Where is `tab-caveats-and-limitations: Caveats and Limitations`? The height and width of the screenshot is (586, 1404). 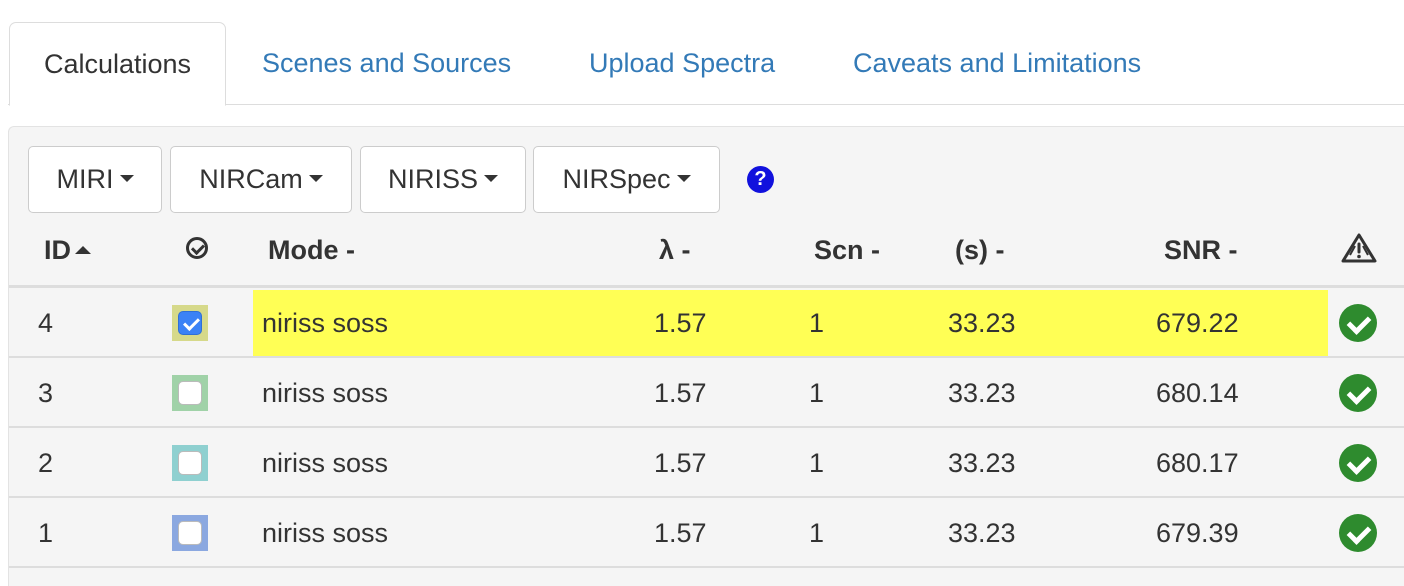 tab-caveats-and-limitations: Caveats and Limitations is located at coordinates (997, 63).